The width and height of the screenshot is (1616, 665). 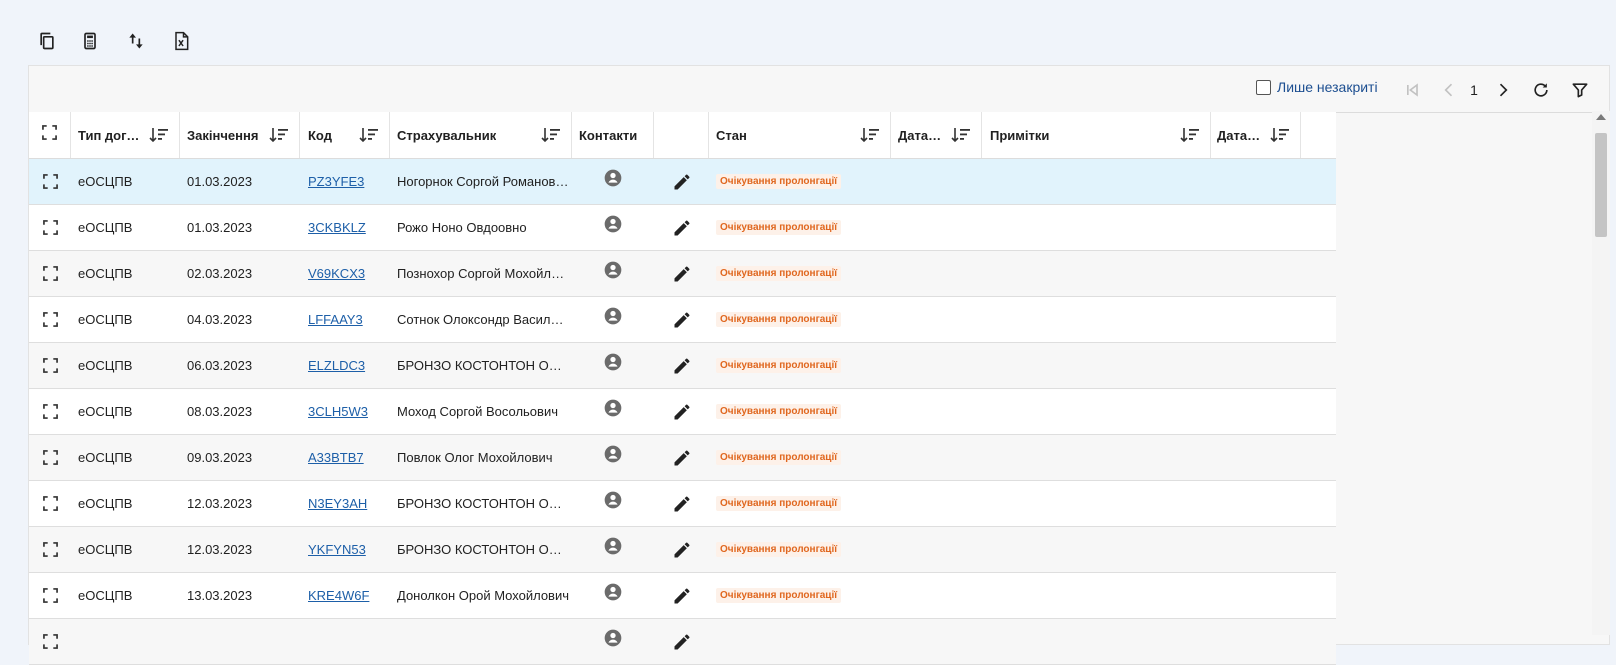 What do you see at coordinates (336, 365) in the screenshot?
I see `code-link: ELZLDC3` at bounding box center [336, 365].